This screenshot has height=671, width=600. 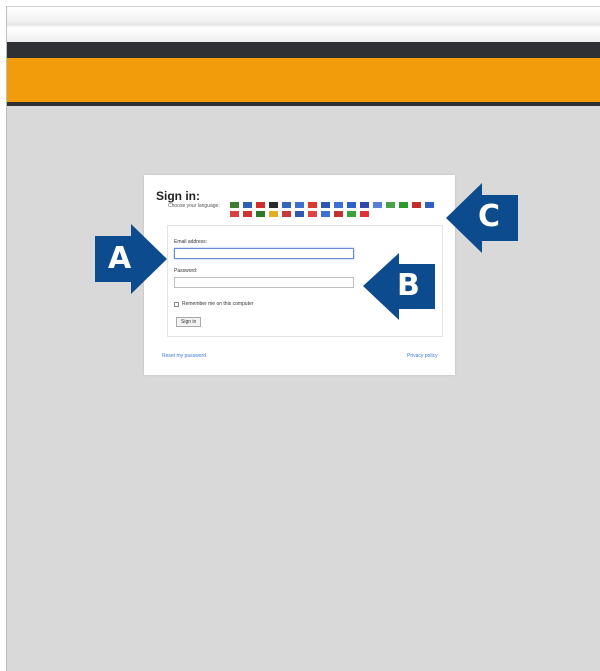 I want to click on flag-20-icon, so click(x=273, y=214).